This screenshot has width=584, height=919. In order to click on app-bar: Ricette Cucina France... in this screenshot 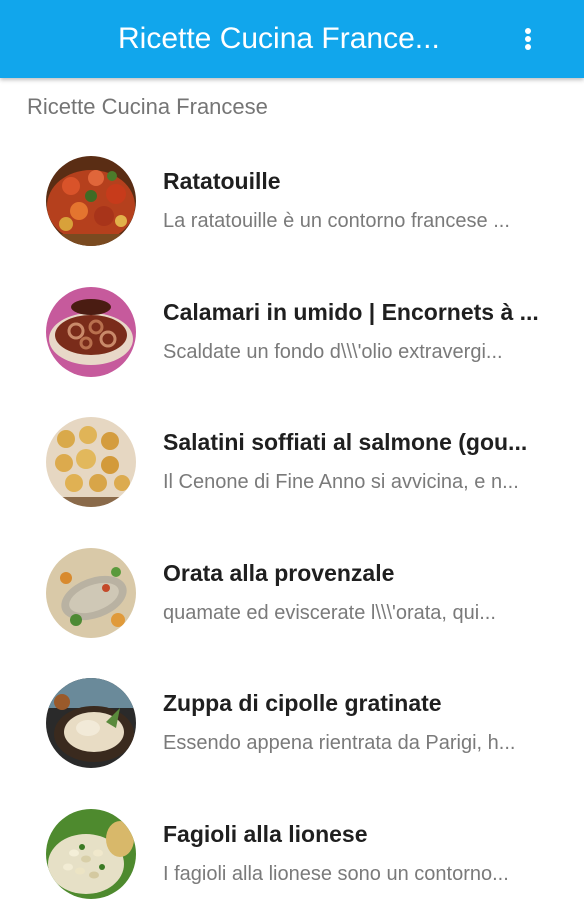, I will do `click(292, 39)`.